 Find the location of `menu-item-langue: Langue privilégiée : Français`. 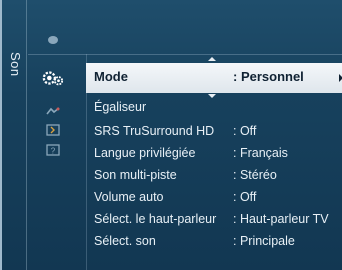

menu-item-langue: Langue privilégiée : Français is located at coordinates (218, 154).